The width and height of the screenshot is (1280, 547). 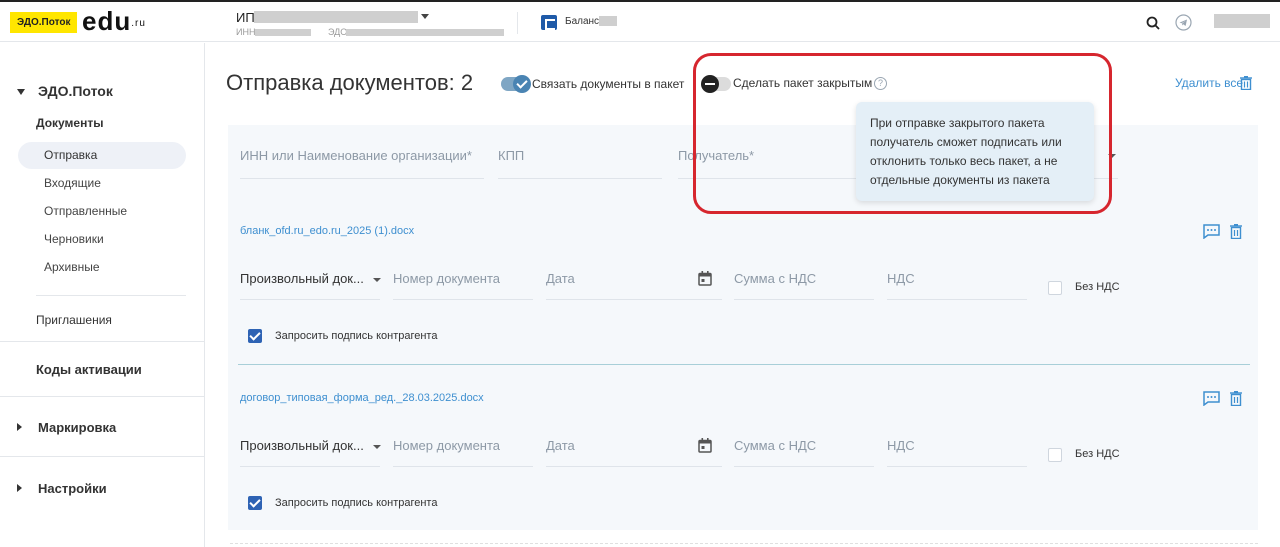 What do you see at coordinates (744, 543) in the screenshot?
I see `panel-bottom-border` at bounding box center [744, 543].